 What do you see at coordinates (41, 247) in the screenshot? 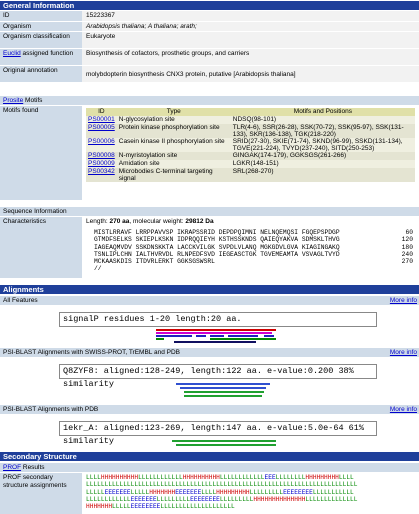
I see `characteristics-label: Characteristics` at bounding box center [41, 247].